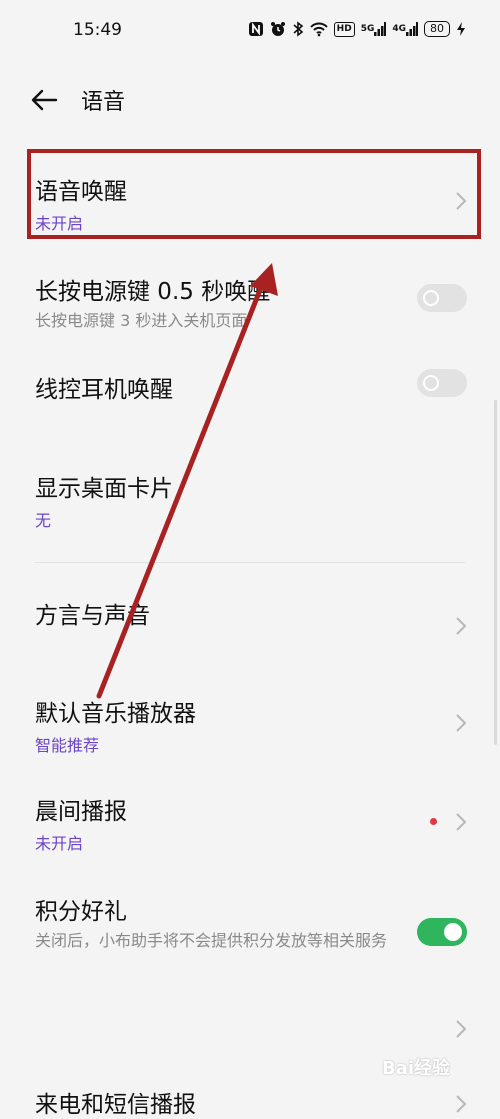  What do you see at coordinates (92, 616) in the screenshot?
I see `setting-title: 方言与声音` at bounding box center [92, 616].